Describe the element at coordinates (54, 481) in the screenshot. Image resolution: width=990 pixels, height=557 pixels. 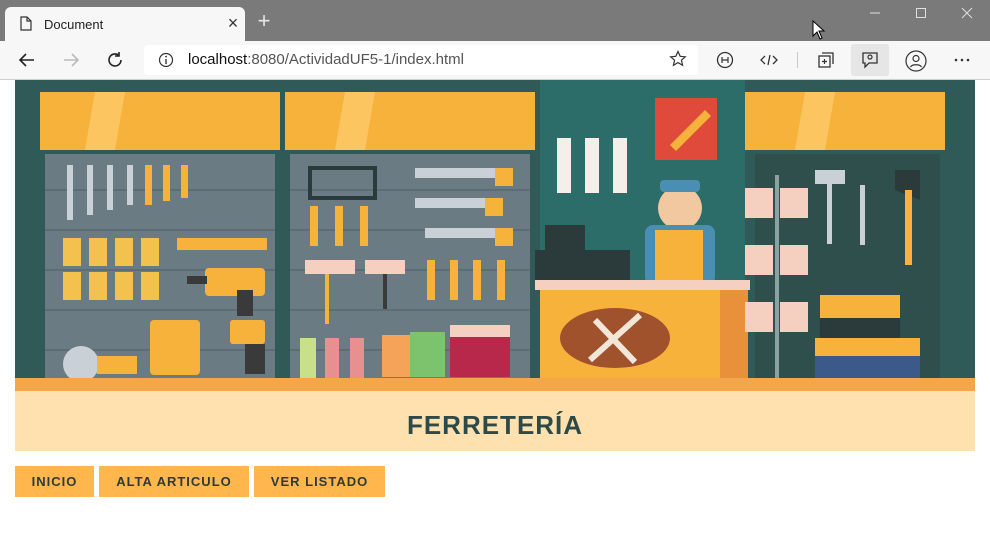
I see `nav-inicio-button: INICIO` at that location.